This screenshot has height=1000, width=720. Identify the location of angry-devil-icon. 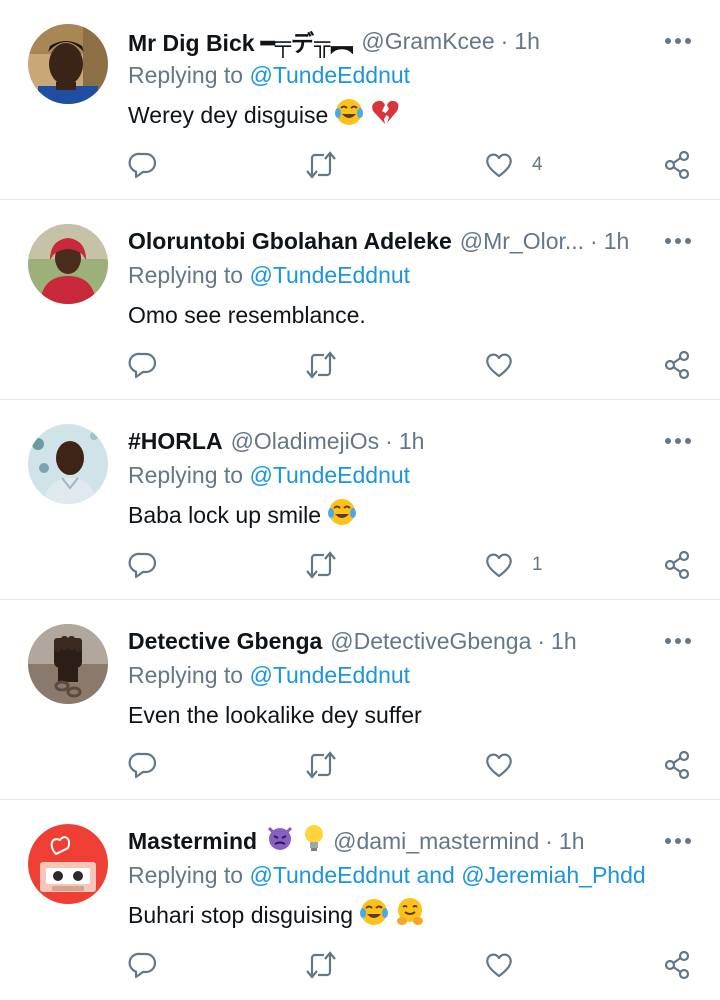
(280, 841).